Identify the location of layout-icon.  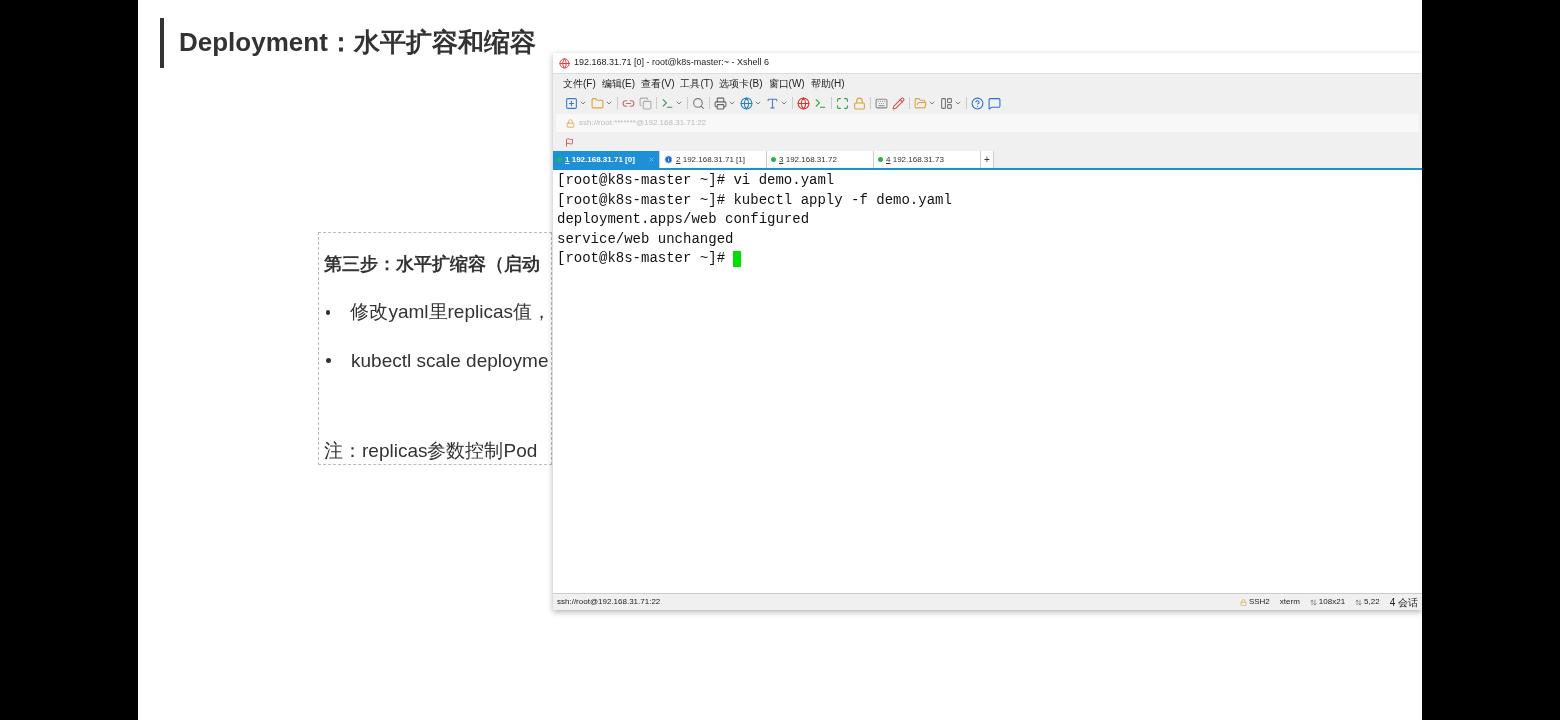
(946, 103).